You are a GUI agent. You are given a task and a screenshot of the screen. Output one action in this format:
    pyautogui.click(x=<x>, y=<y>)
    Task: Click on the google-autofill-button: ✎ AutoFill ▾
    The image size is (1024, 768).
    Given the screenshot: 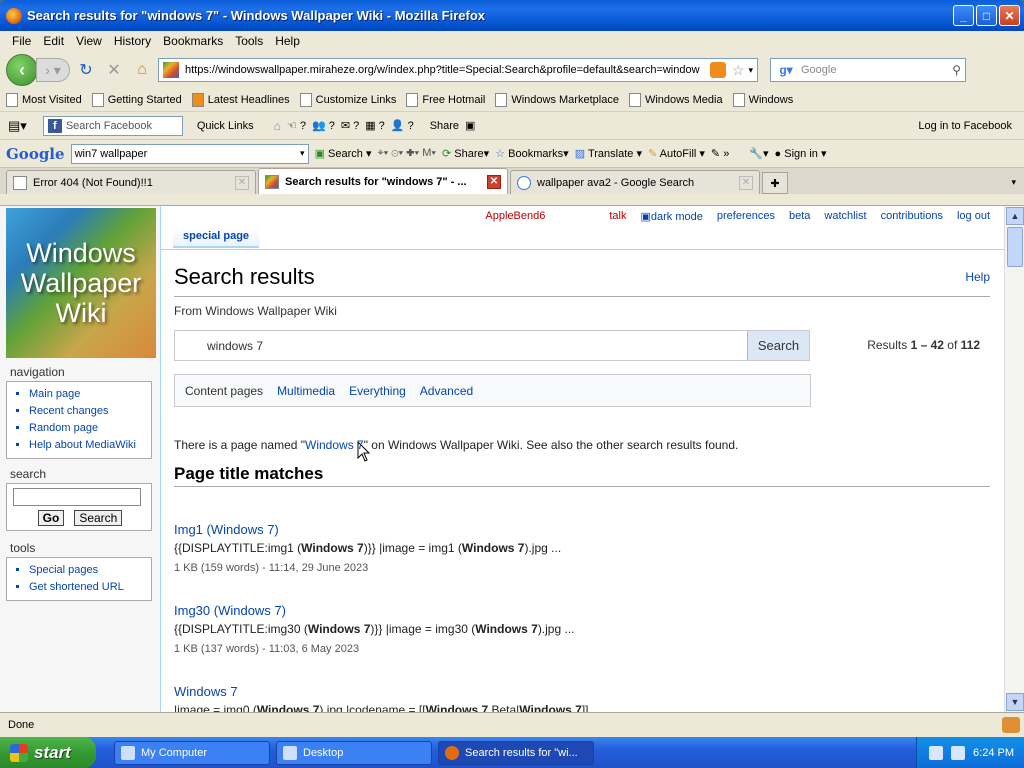 What is the action you would take?
    pyautogui.click(x=676, y=153)
    